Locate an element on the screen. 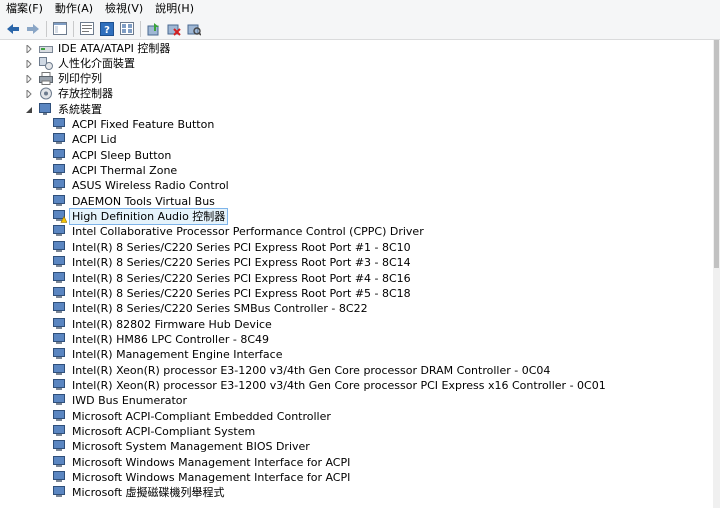  tree-device-item: ASUS Wireless Radio Control is located at coordinates (142, 185).